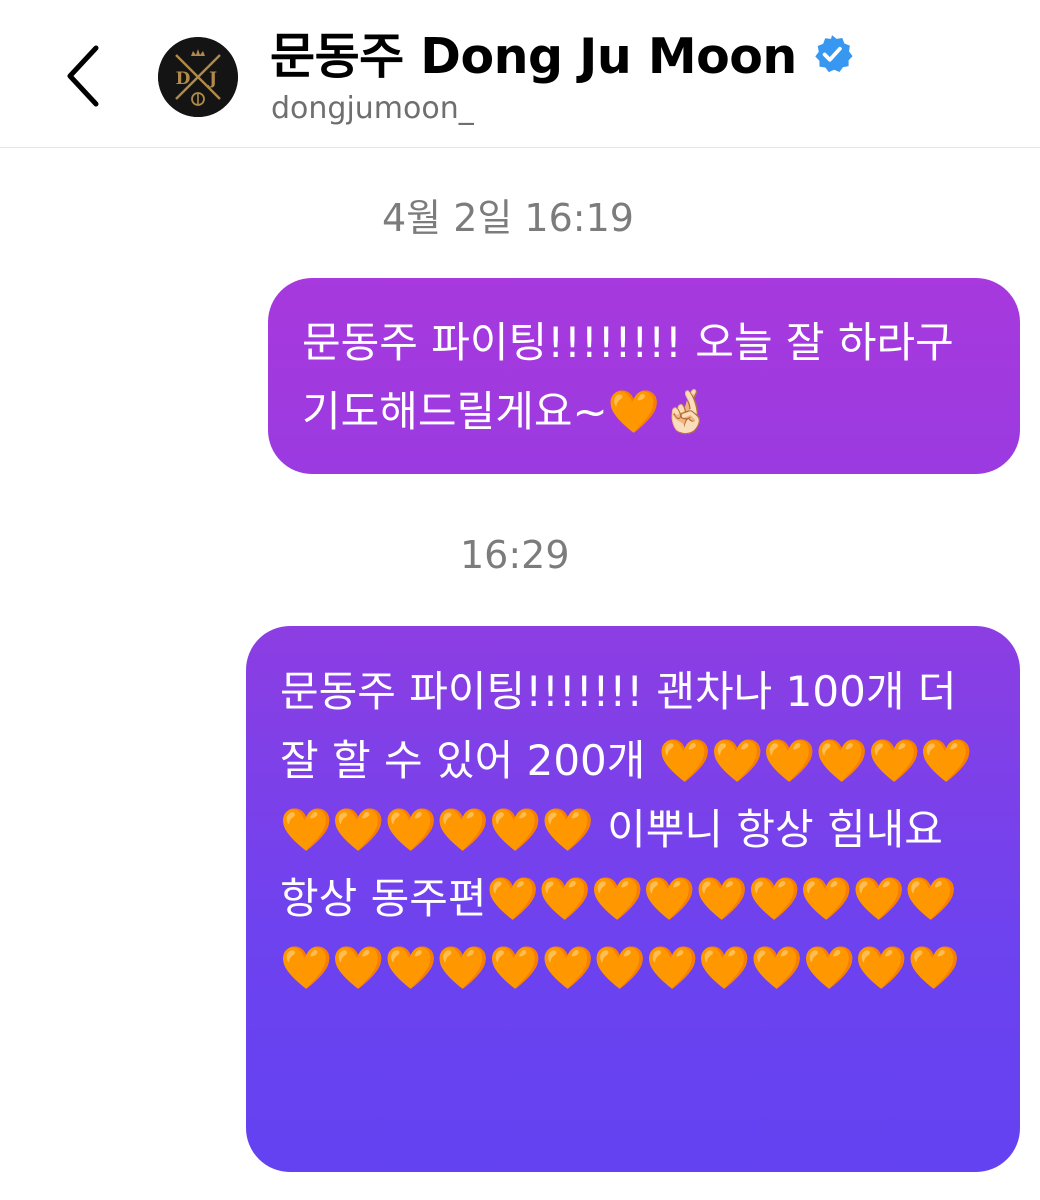  I want to click on team-logo-avatar: D J, so click(198, 77).